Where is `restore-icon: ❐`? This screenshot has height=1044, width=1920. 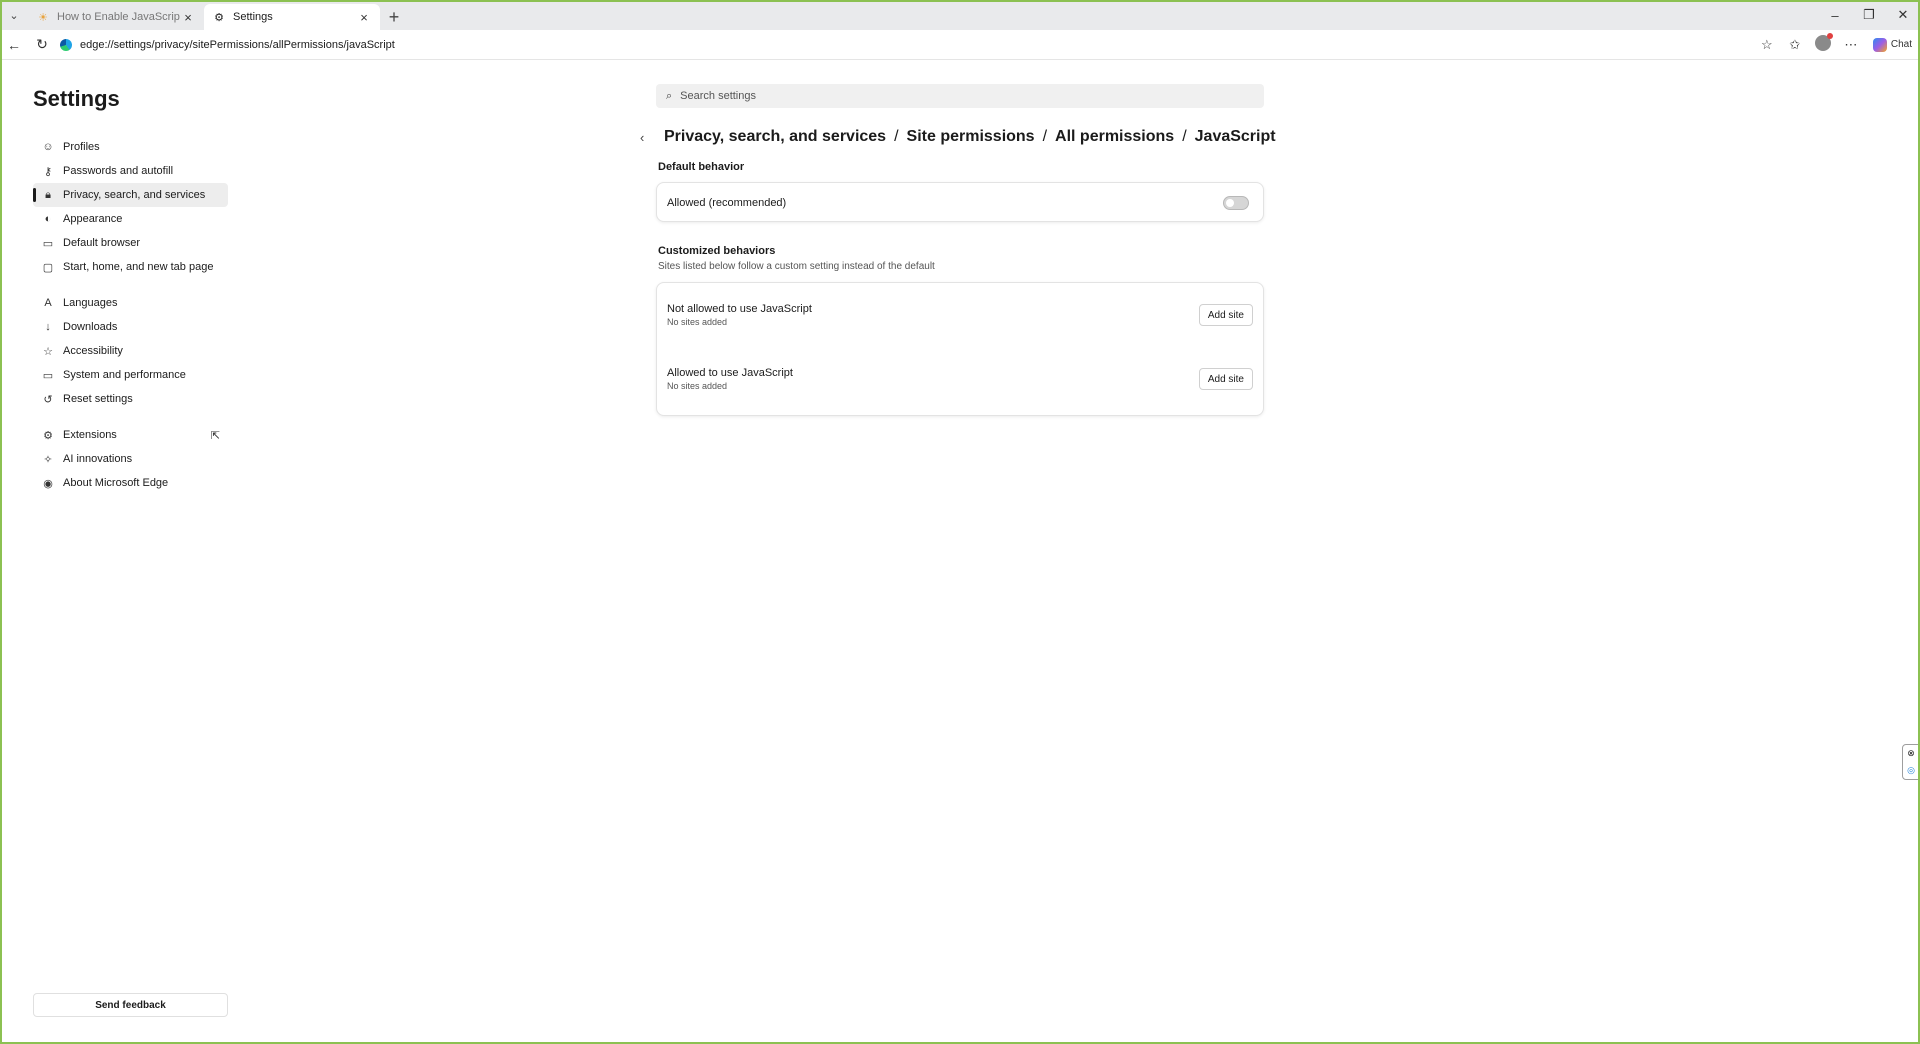
restore-icon: ❐ is located at coordinates (1869, 15).